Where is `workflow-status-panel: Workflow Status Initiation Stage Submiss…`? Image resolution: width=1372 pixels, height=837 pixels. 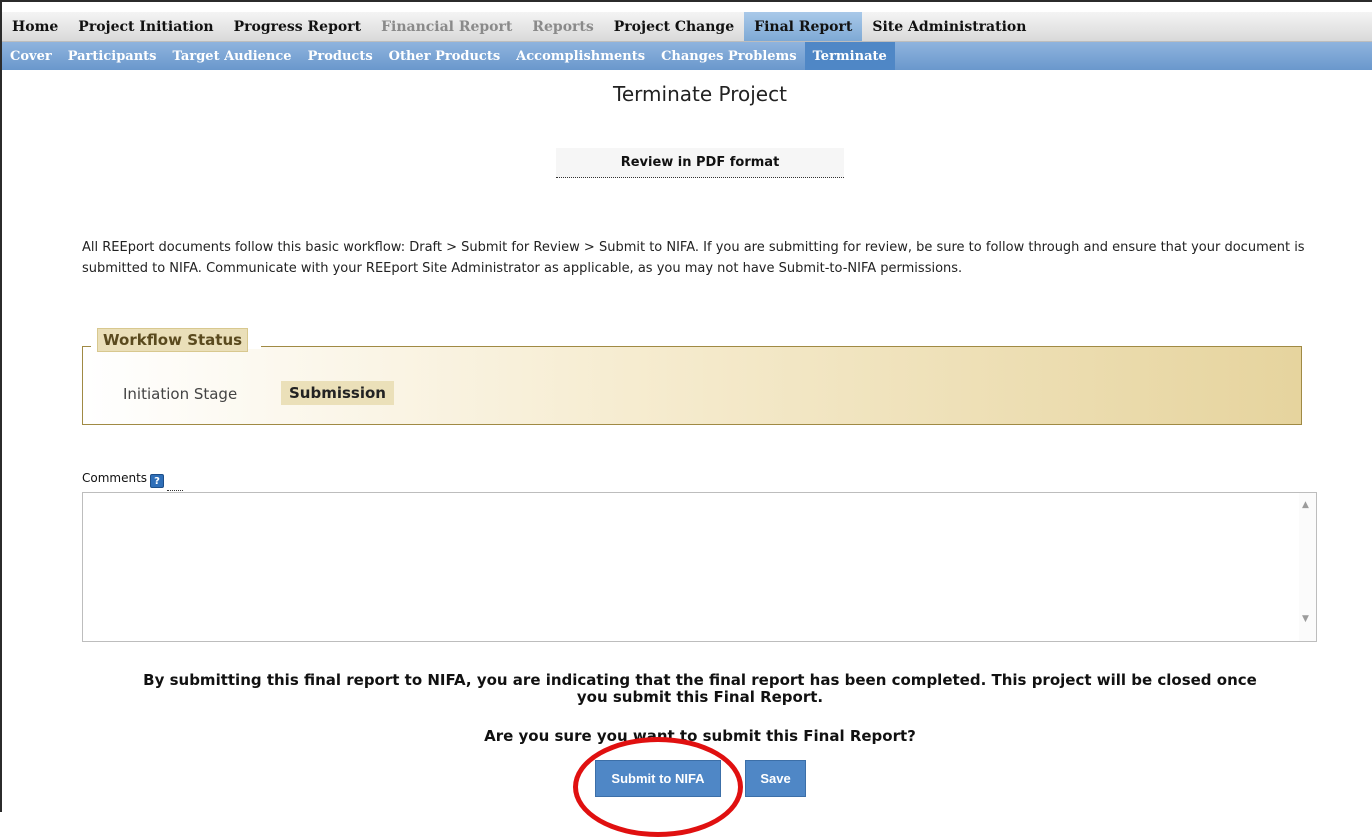
workflow-status-panel: Workflow Status Initiation Stage Submiss… is located at coordinates (692, 376).